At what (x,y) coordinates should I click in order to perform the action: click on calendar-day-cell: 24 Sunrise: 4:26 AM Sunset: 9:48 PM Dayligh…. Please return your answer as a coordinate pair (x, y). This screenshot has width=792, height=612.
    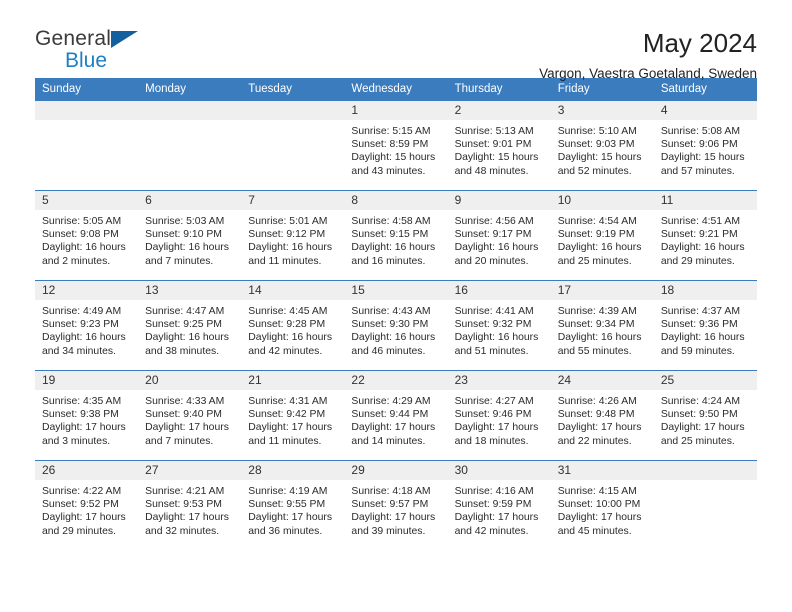
    Looking at the image, I should click on (602, 415).